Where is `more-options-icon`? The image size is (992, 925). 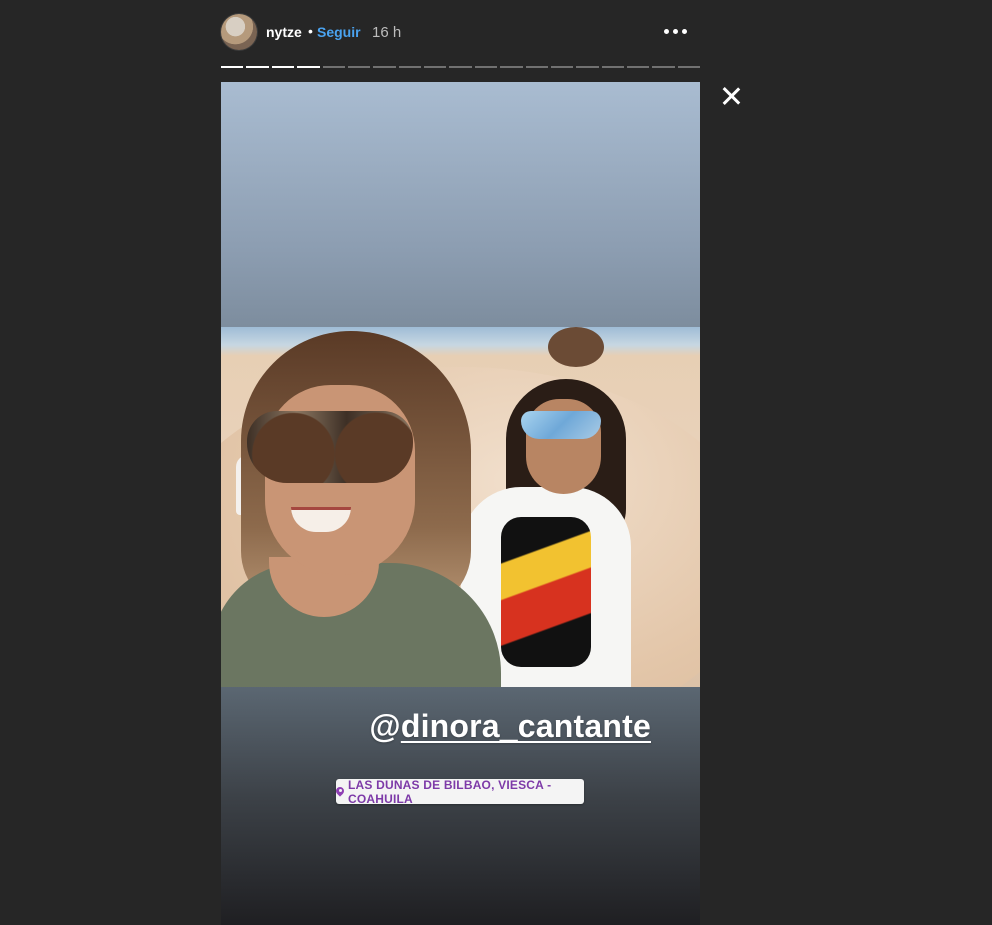 more-options-icon is located at coordinates (678, 32).